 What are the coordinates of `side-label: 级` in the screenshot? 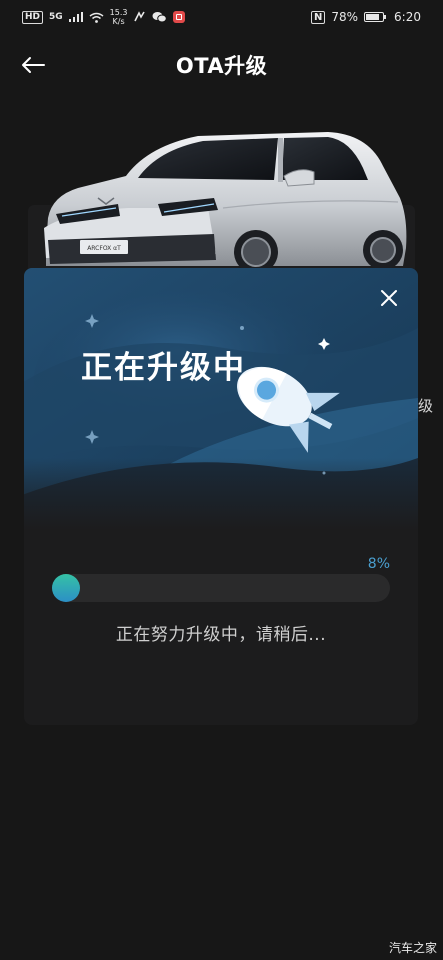 It's located at (426, 406).